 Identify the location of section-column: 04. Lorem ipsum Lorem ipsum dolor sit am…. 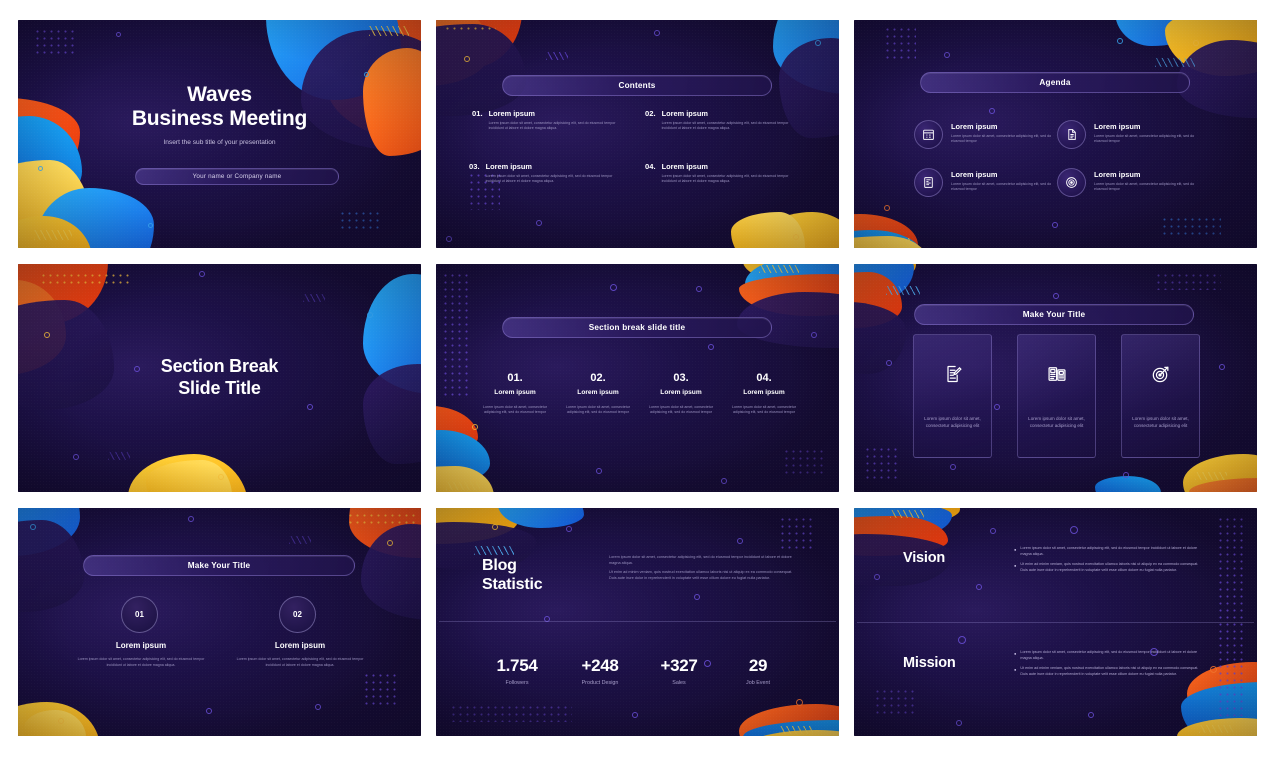
(764, 393).